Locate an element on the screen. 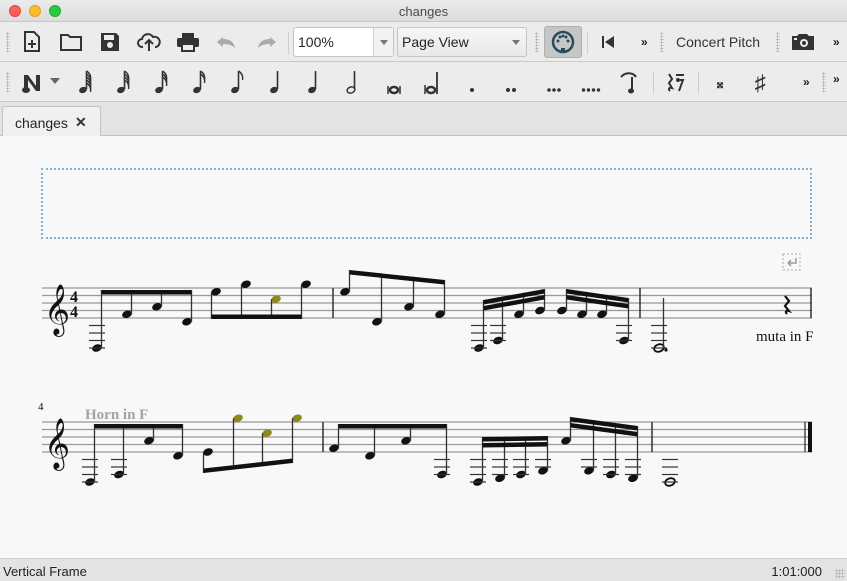 Image resolution: width=847 pixels, height=581 pixels. whole-note-icon is located at coordinates (351, 82).